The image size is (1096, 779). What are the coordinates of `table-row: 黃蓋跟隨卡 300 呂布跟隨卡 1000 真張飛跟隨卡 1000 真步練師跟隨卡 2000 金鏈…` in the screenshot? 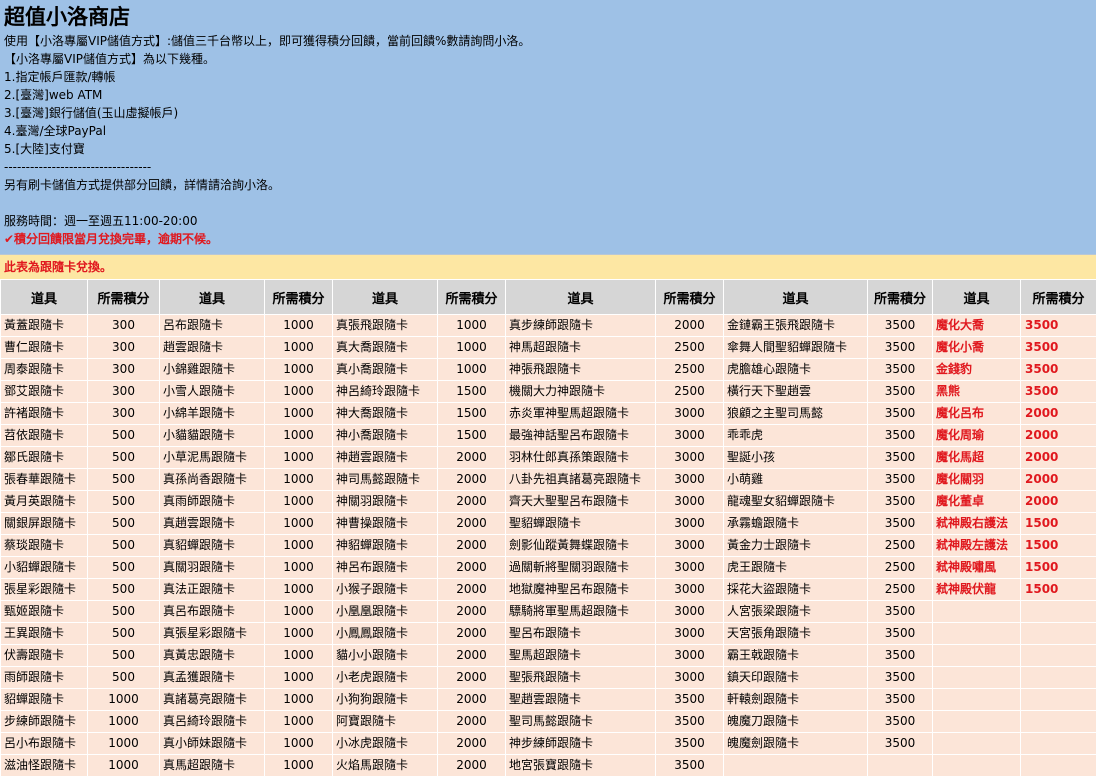 It's located at (548, 325).